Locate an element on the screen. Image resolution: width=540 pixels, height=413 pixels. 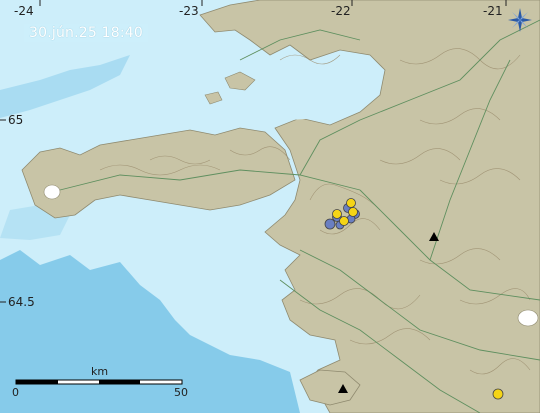
scale-bar is located at coordinates (99, 382).